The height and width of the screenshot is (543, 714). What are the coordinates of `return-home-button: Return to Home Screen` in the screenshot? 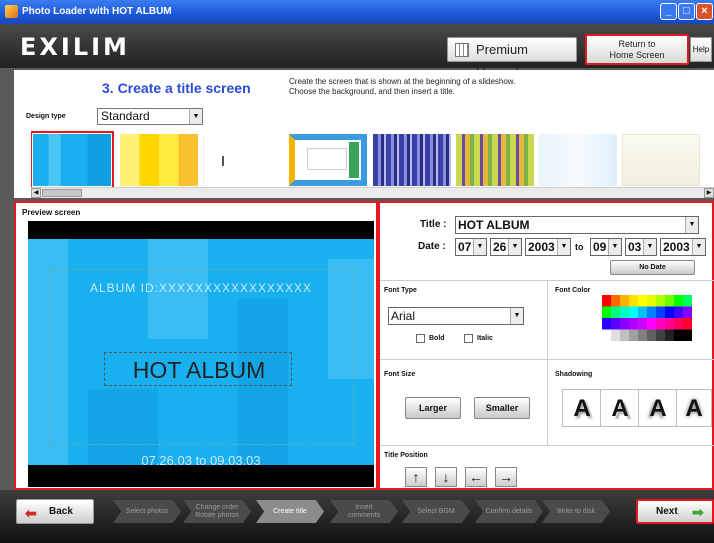 It's located at (637, 49).